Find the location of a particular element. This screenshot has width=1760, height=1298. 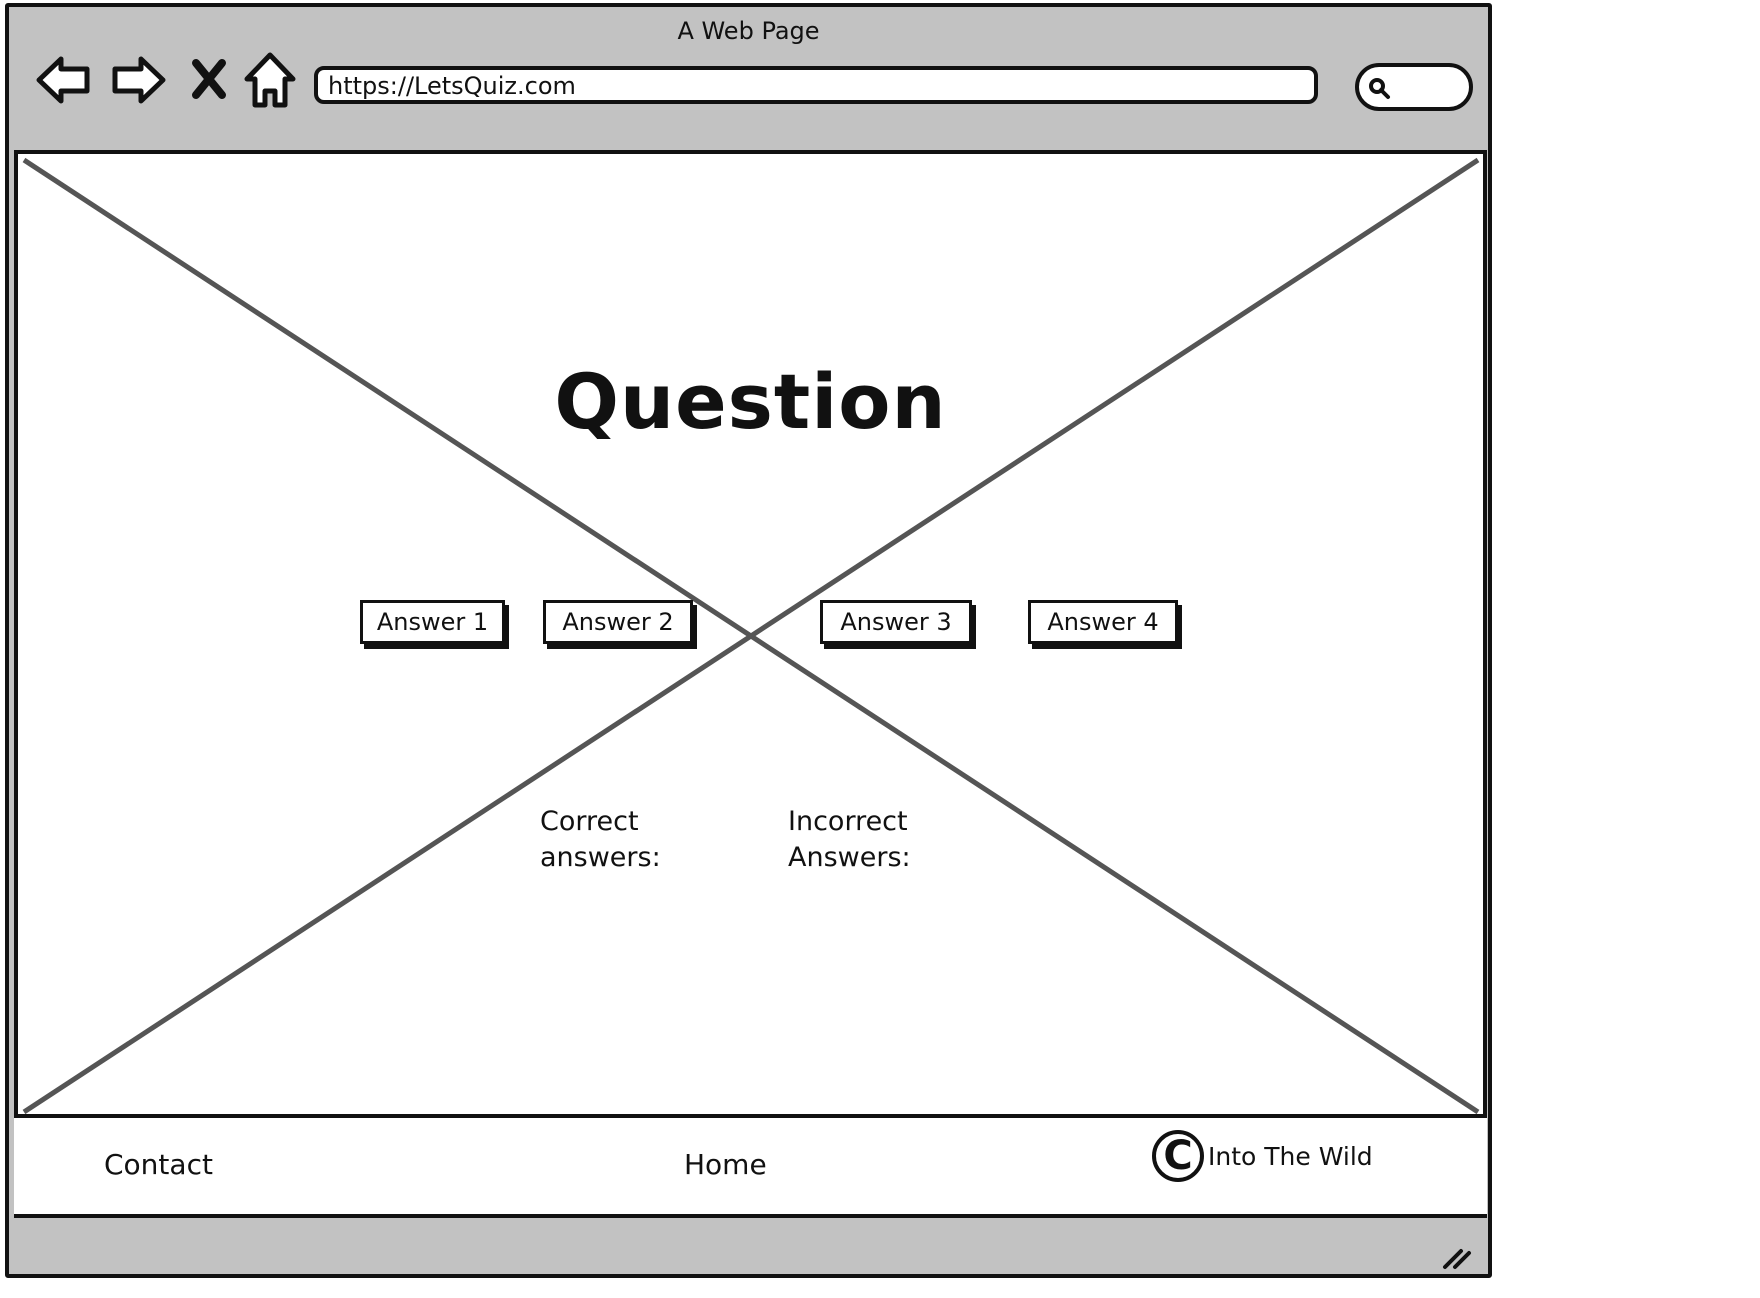

close-icon is located at coordinates (209, 80).